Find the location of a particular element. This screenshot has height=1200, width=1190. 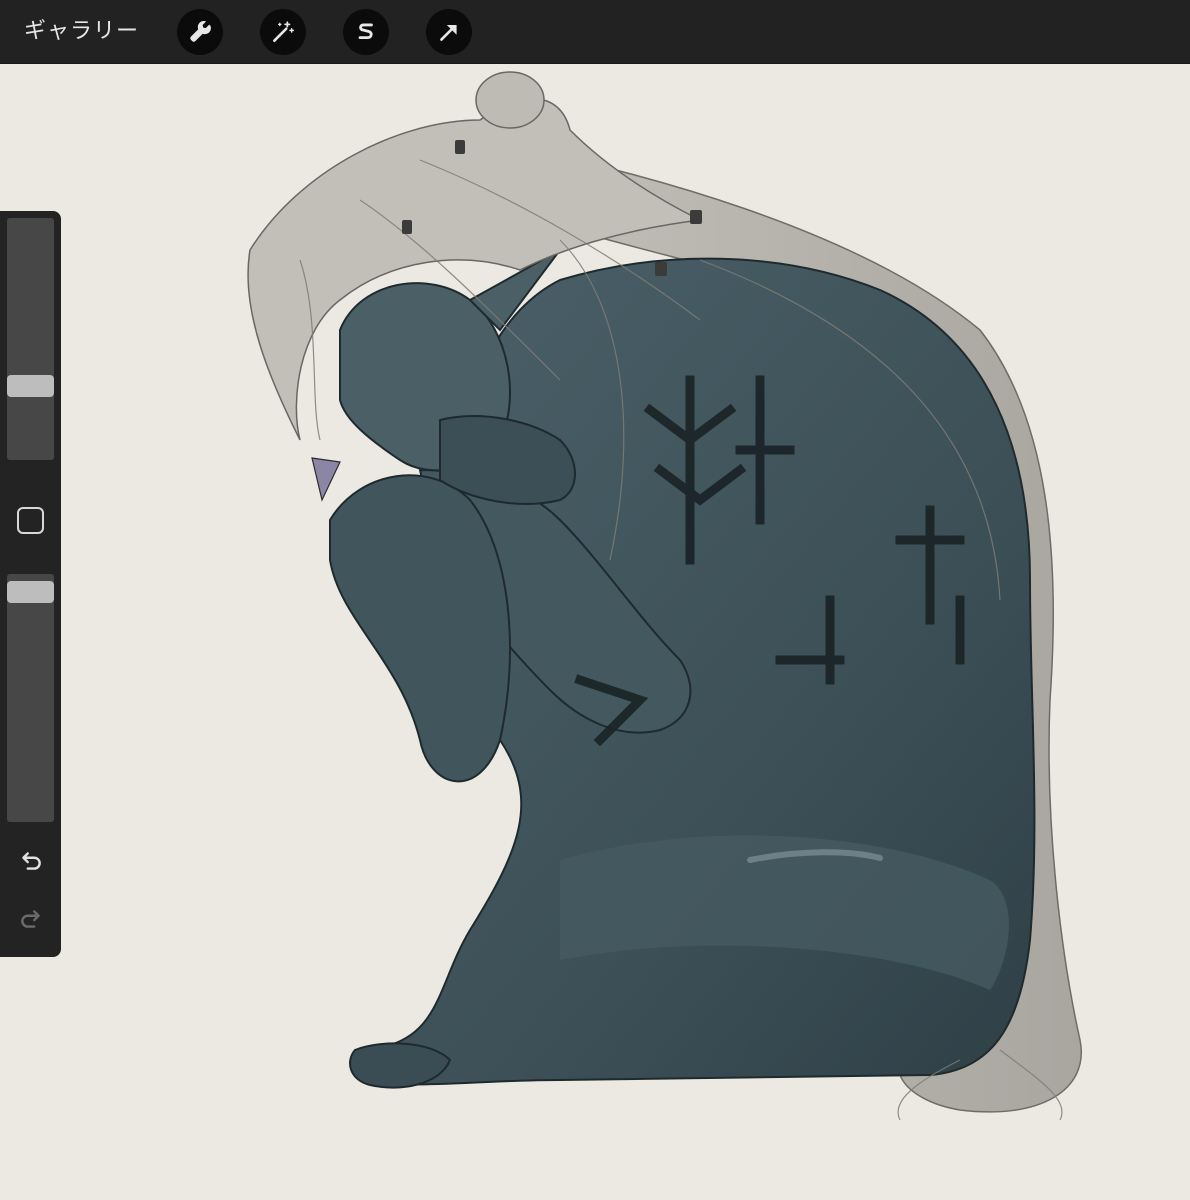

opacity-knob is located at coordinates (30, 592).